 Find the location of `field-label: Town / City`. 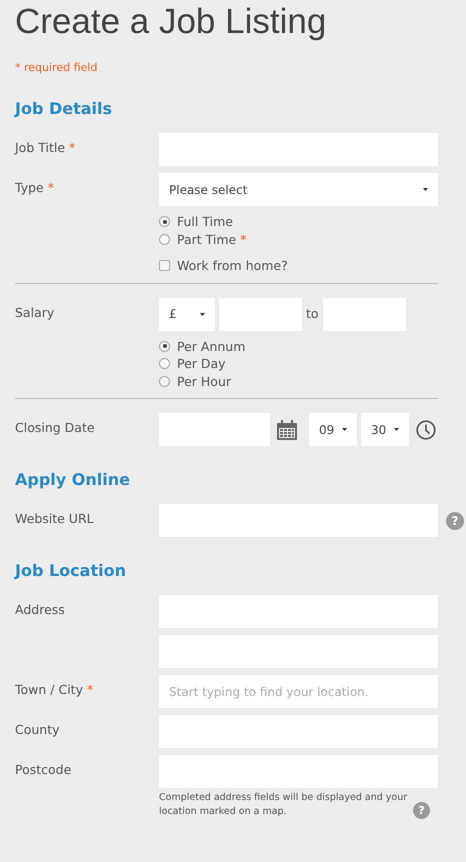

field-label: Town / City is located at coordinates (49, 689).